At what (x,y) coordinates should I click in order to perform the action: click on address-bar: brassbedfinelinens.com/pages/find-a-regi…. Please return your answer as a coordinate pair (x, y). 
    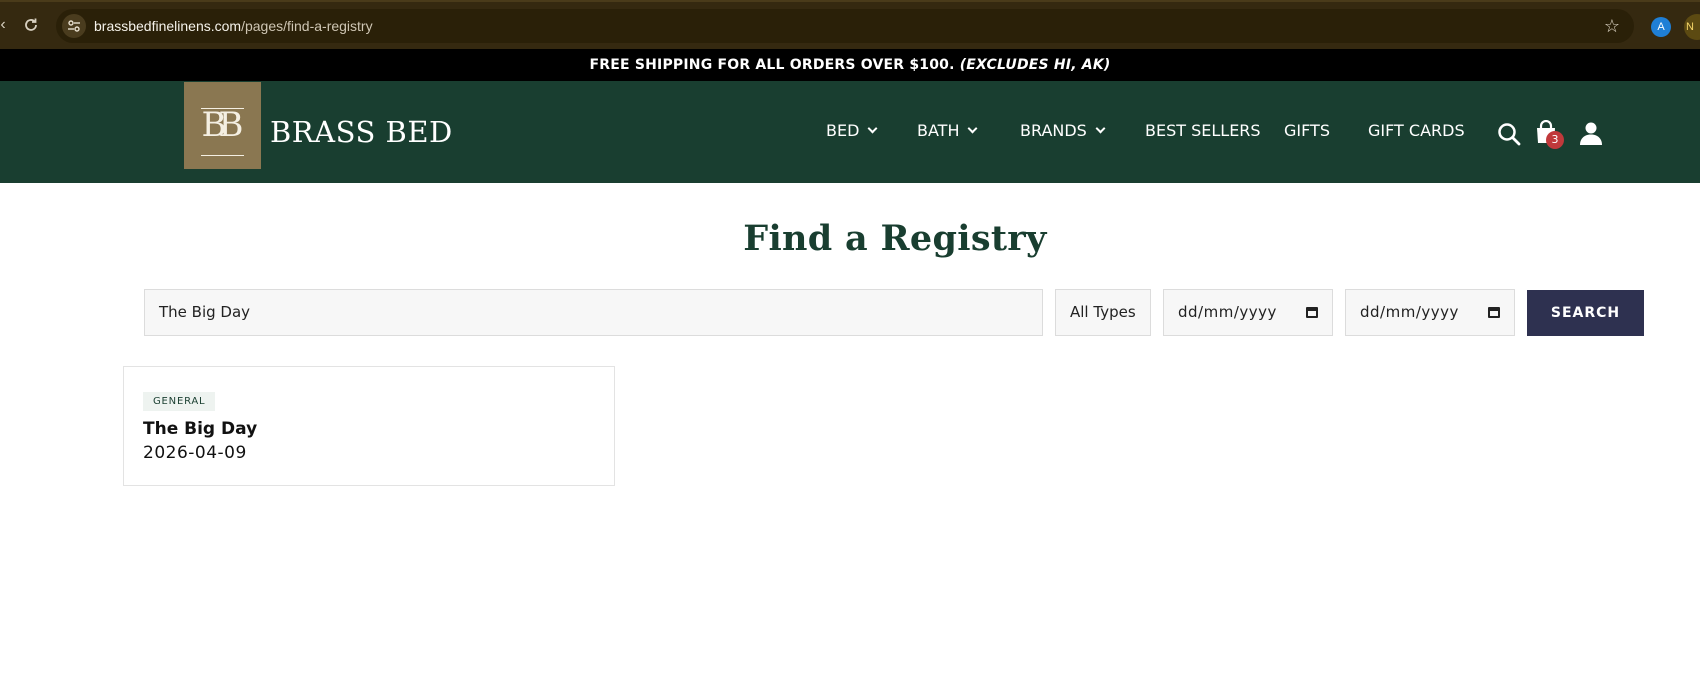
    Looking at the image, I should click on (845, 26).